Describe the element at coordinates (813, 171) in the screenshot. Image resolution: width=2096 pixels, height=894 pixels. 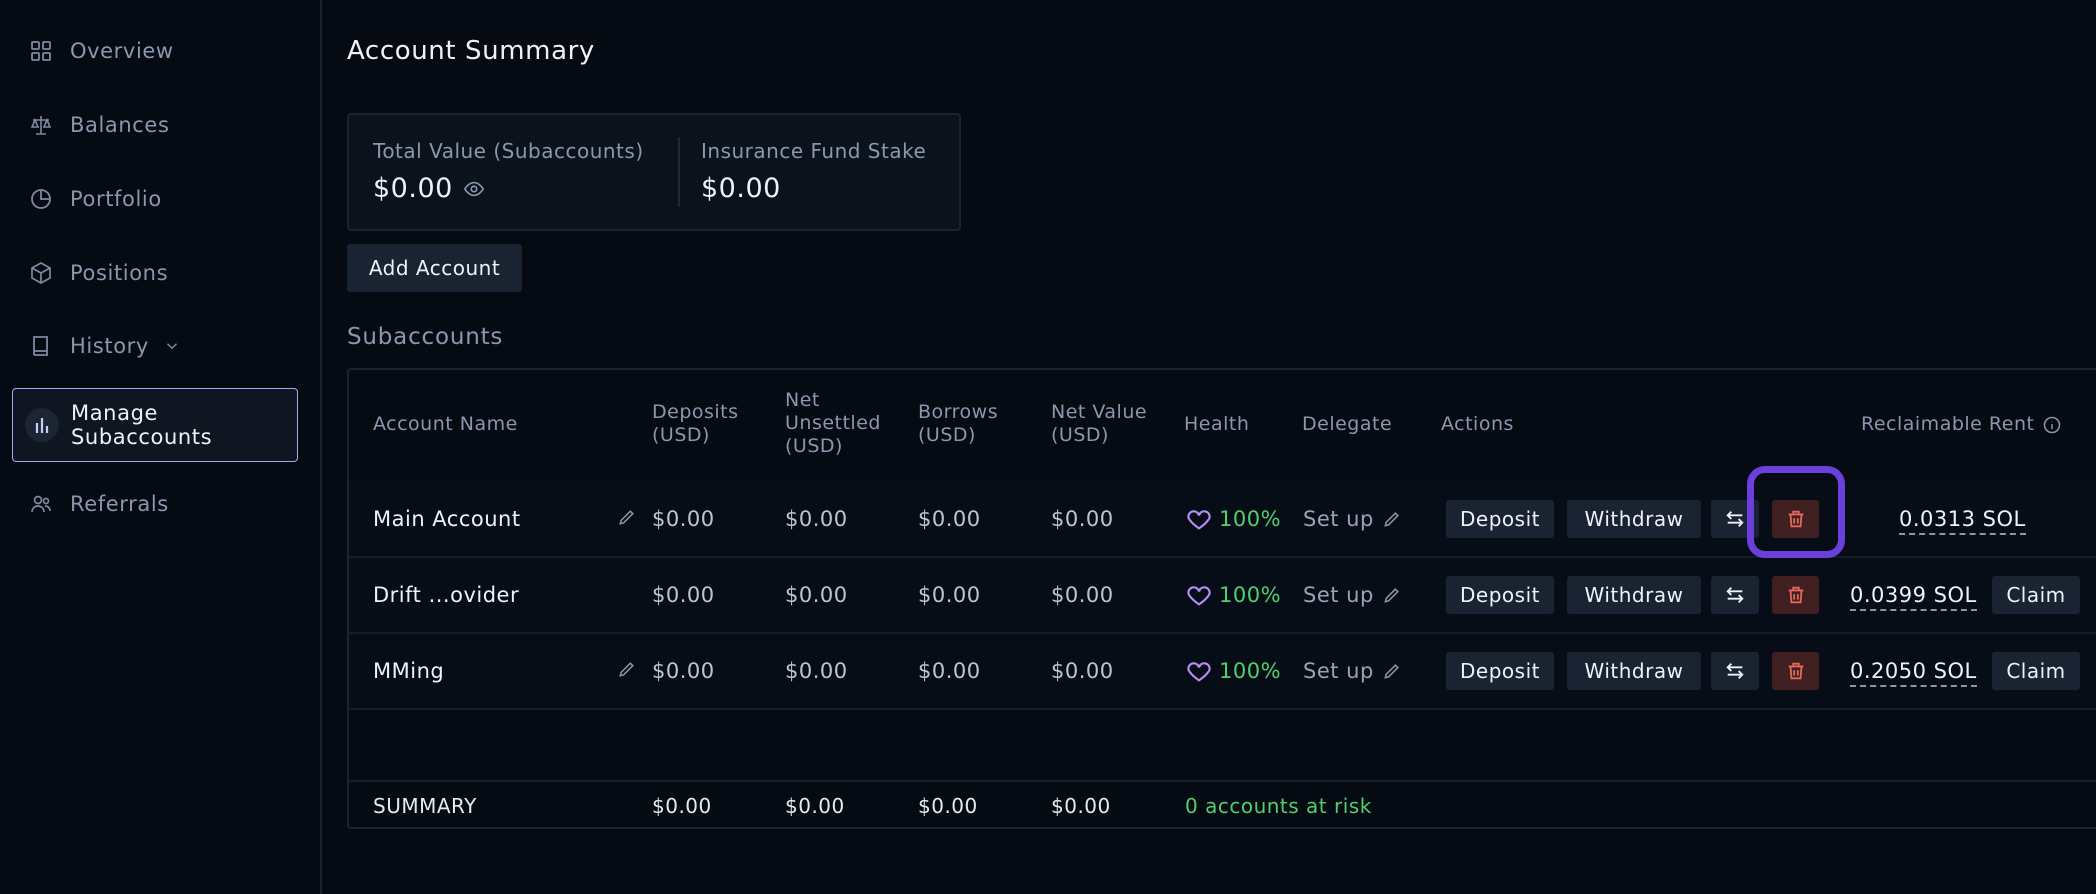
I see `insurance-stat: Insurance Fund Stake $0.00` at that location.